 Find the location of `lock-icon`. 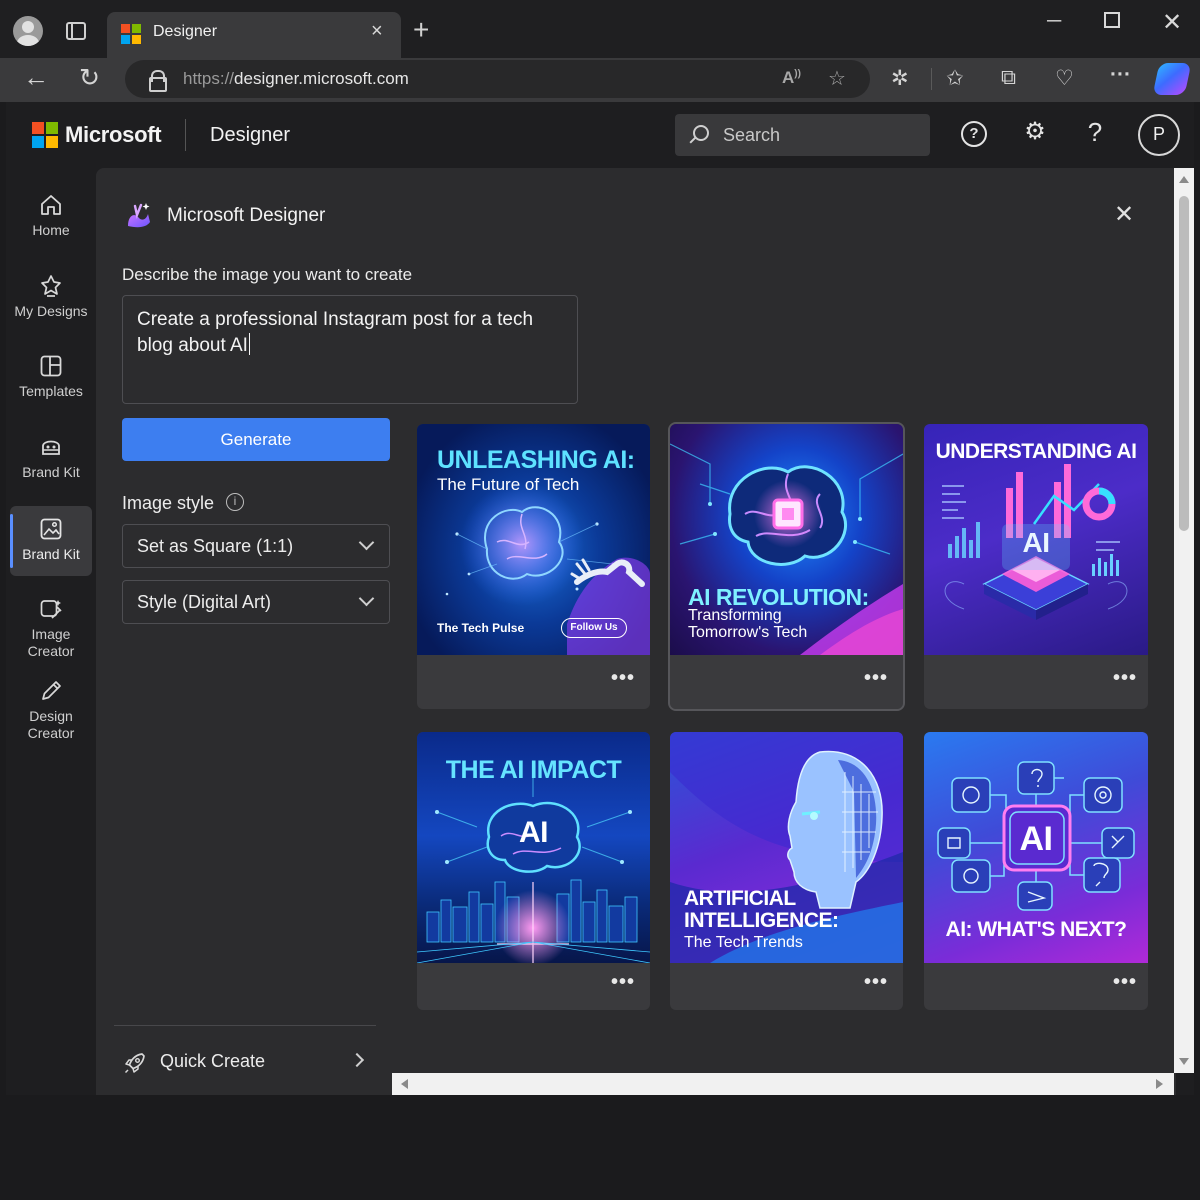

lock-icon is located at coordinates (158, 81).